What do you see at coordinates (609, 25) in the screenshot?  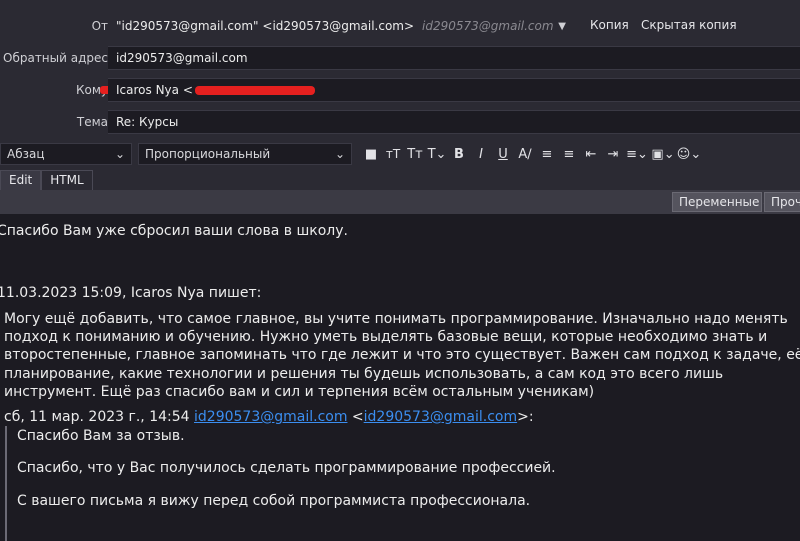 I see `cc-button: Копия` at bounding box center [609, 25].